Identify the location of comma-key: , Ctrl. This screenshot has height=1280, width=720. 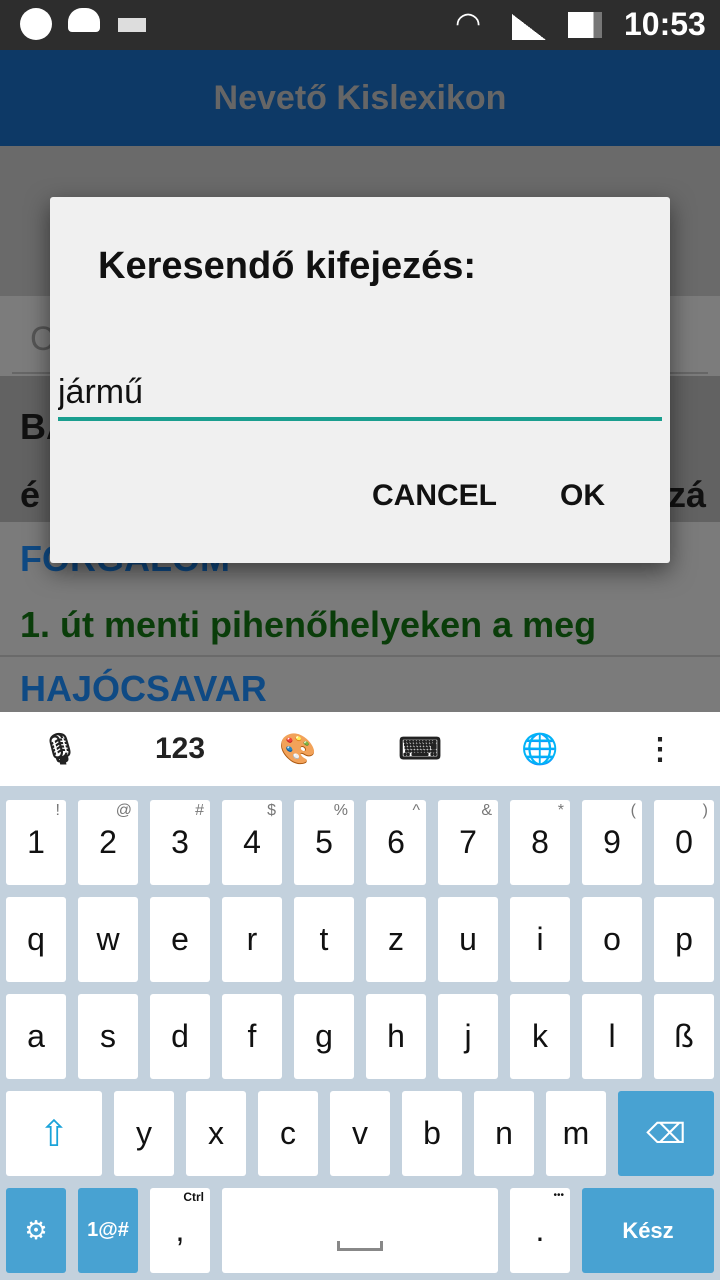
(180, 1230).